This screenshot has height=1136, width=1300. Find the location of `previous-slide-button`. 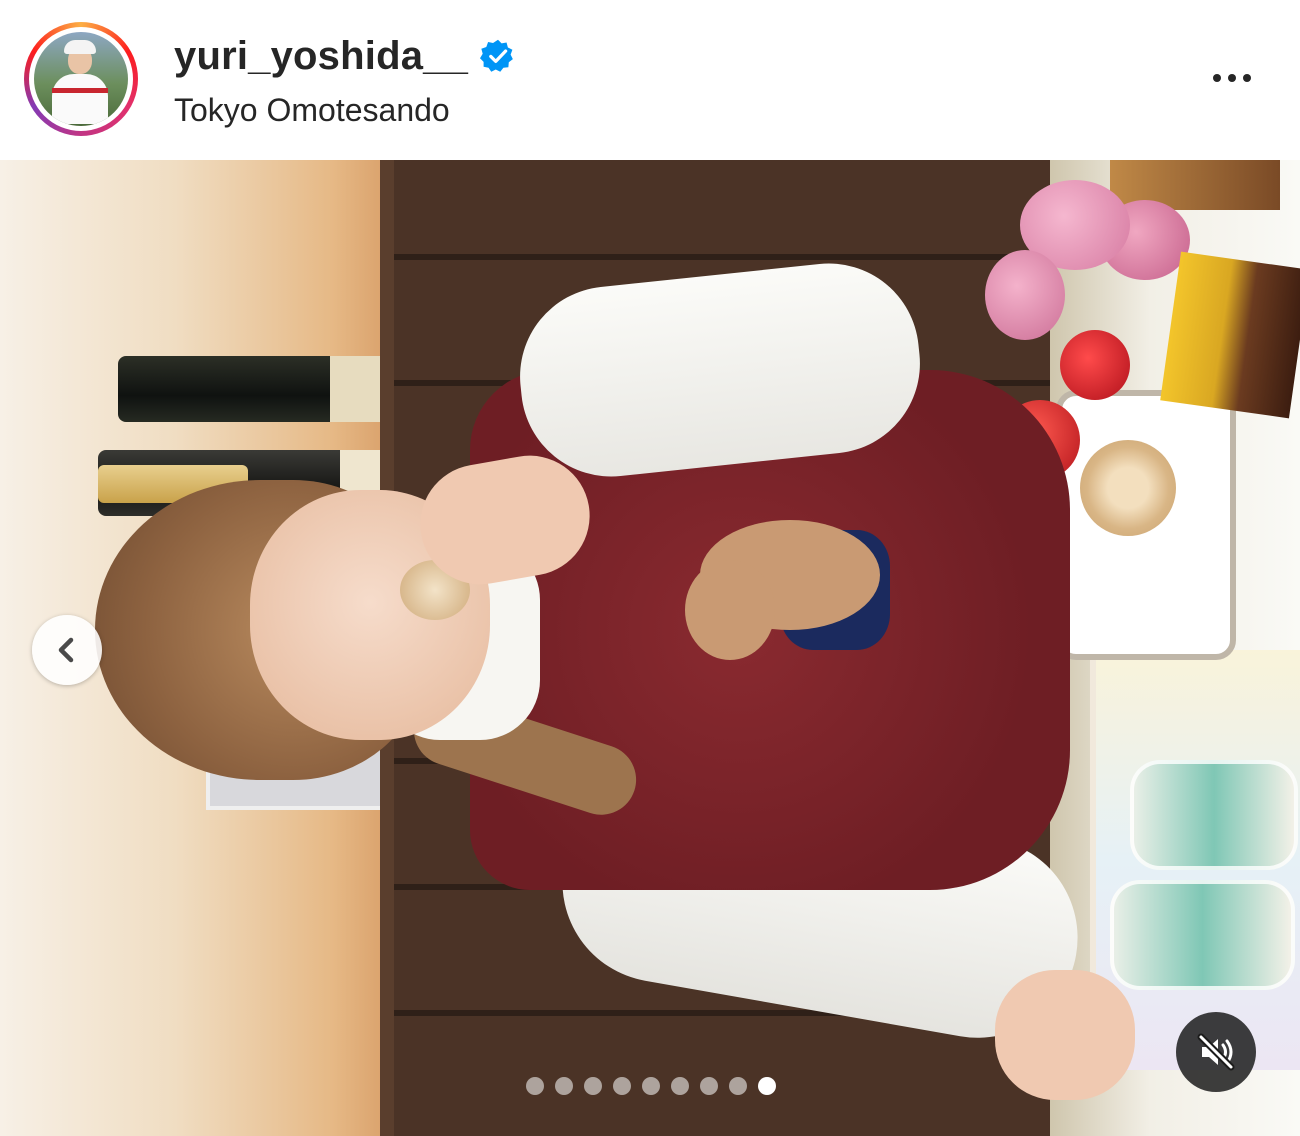

previous-slide-button is located at coordinates (67, 650).